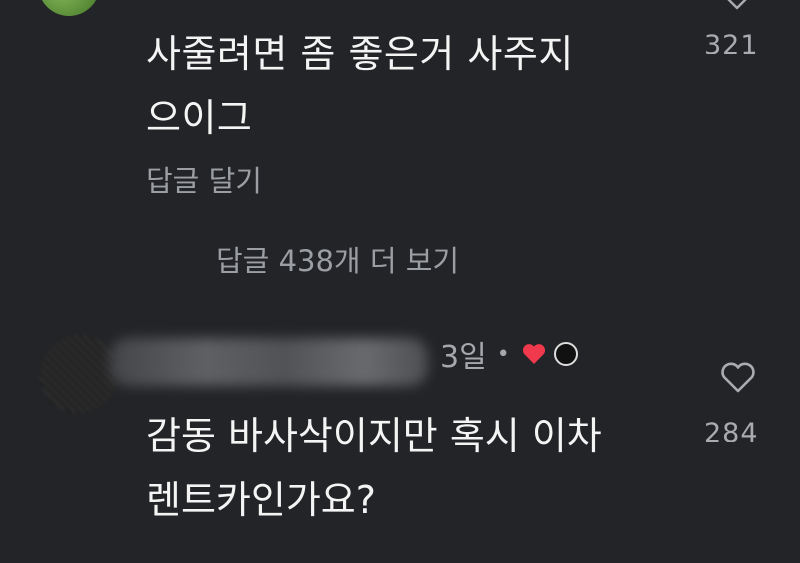 The image size is (800, 563). I want to click on comment-text-line: 감동 바사삭이지만 혹시 이차, so click(374, 436).